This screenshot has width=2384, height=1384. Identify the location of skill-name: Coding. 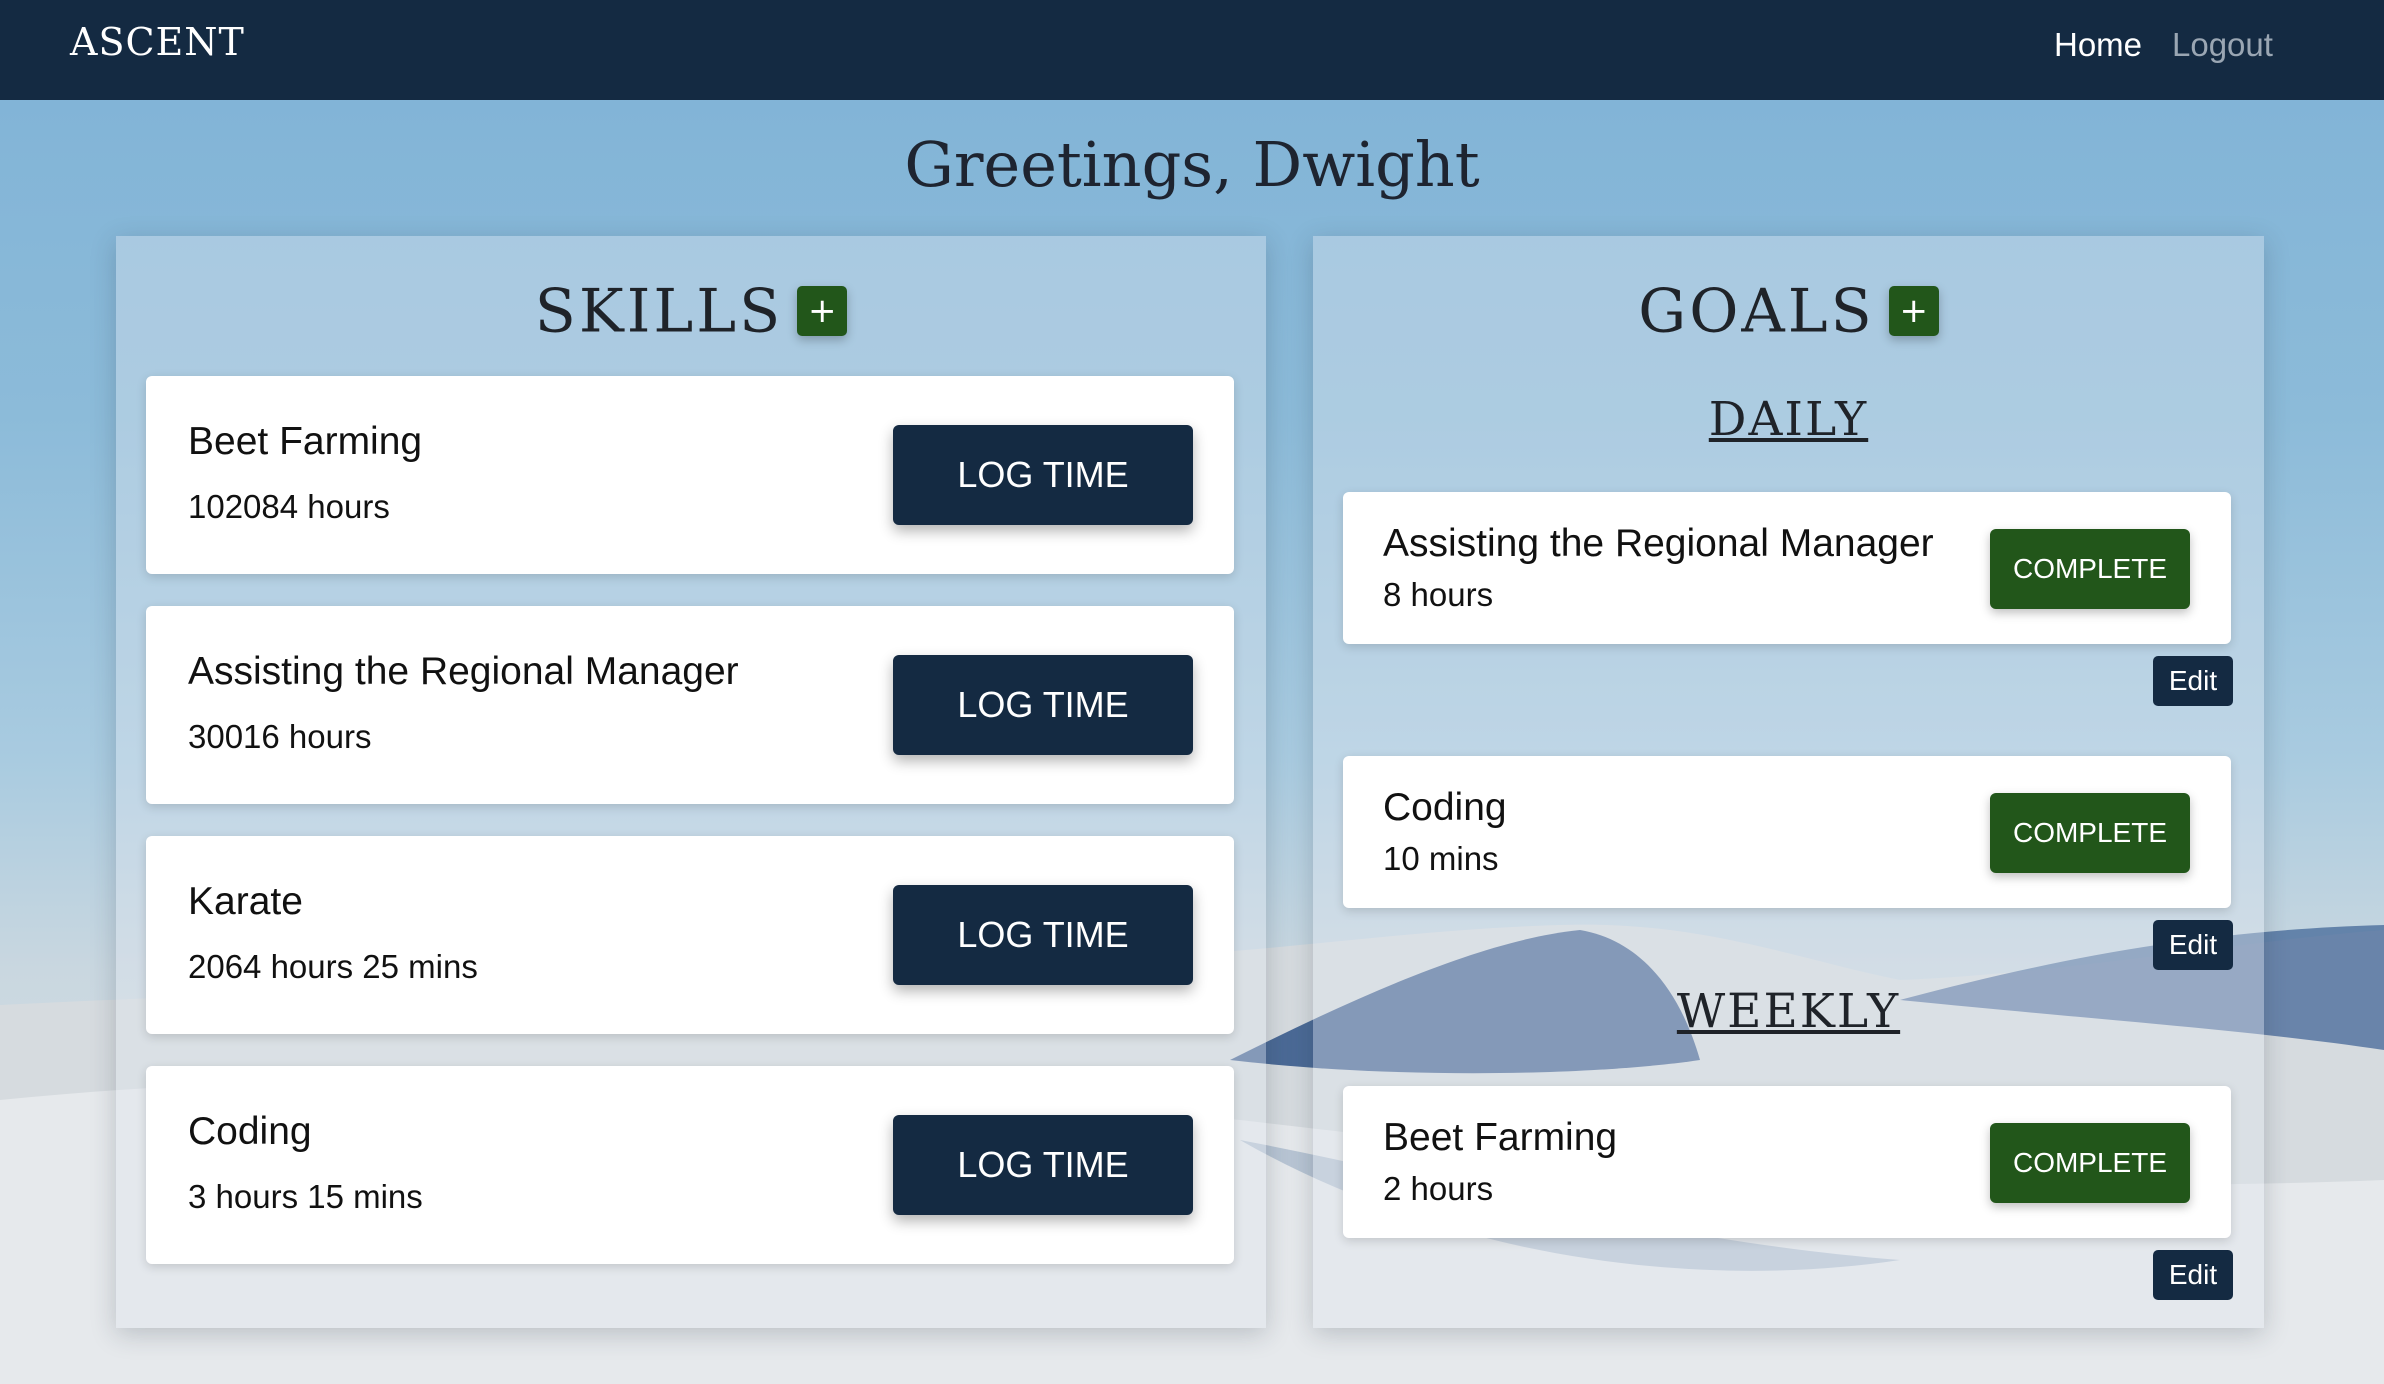
(250, 1131).